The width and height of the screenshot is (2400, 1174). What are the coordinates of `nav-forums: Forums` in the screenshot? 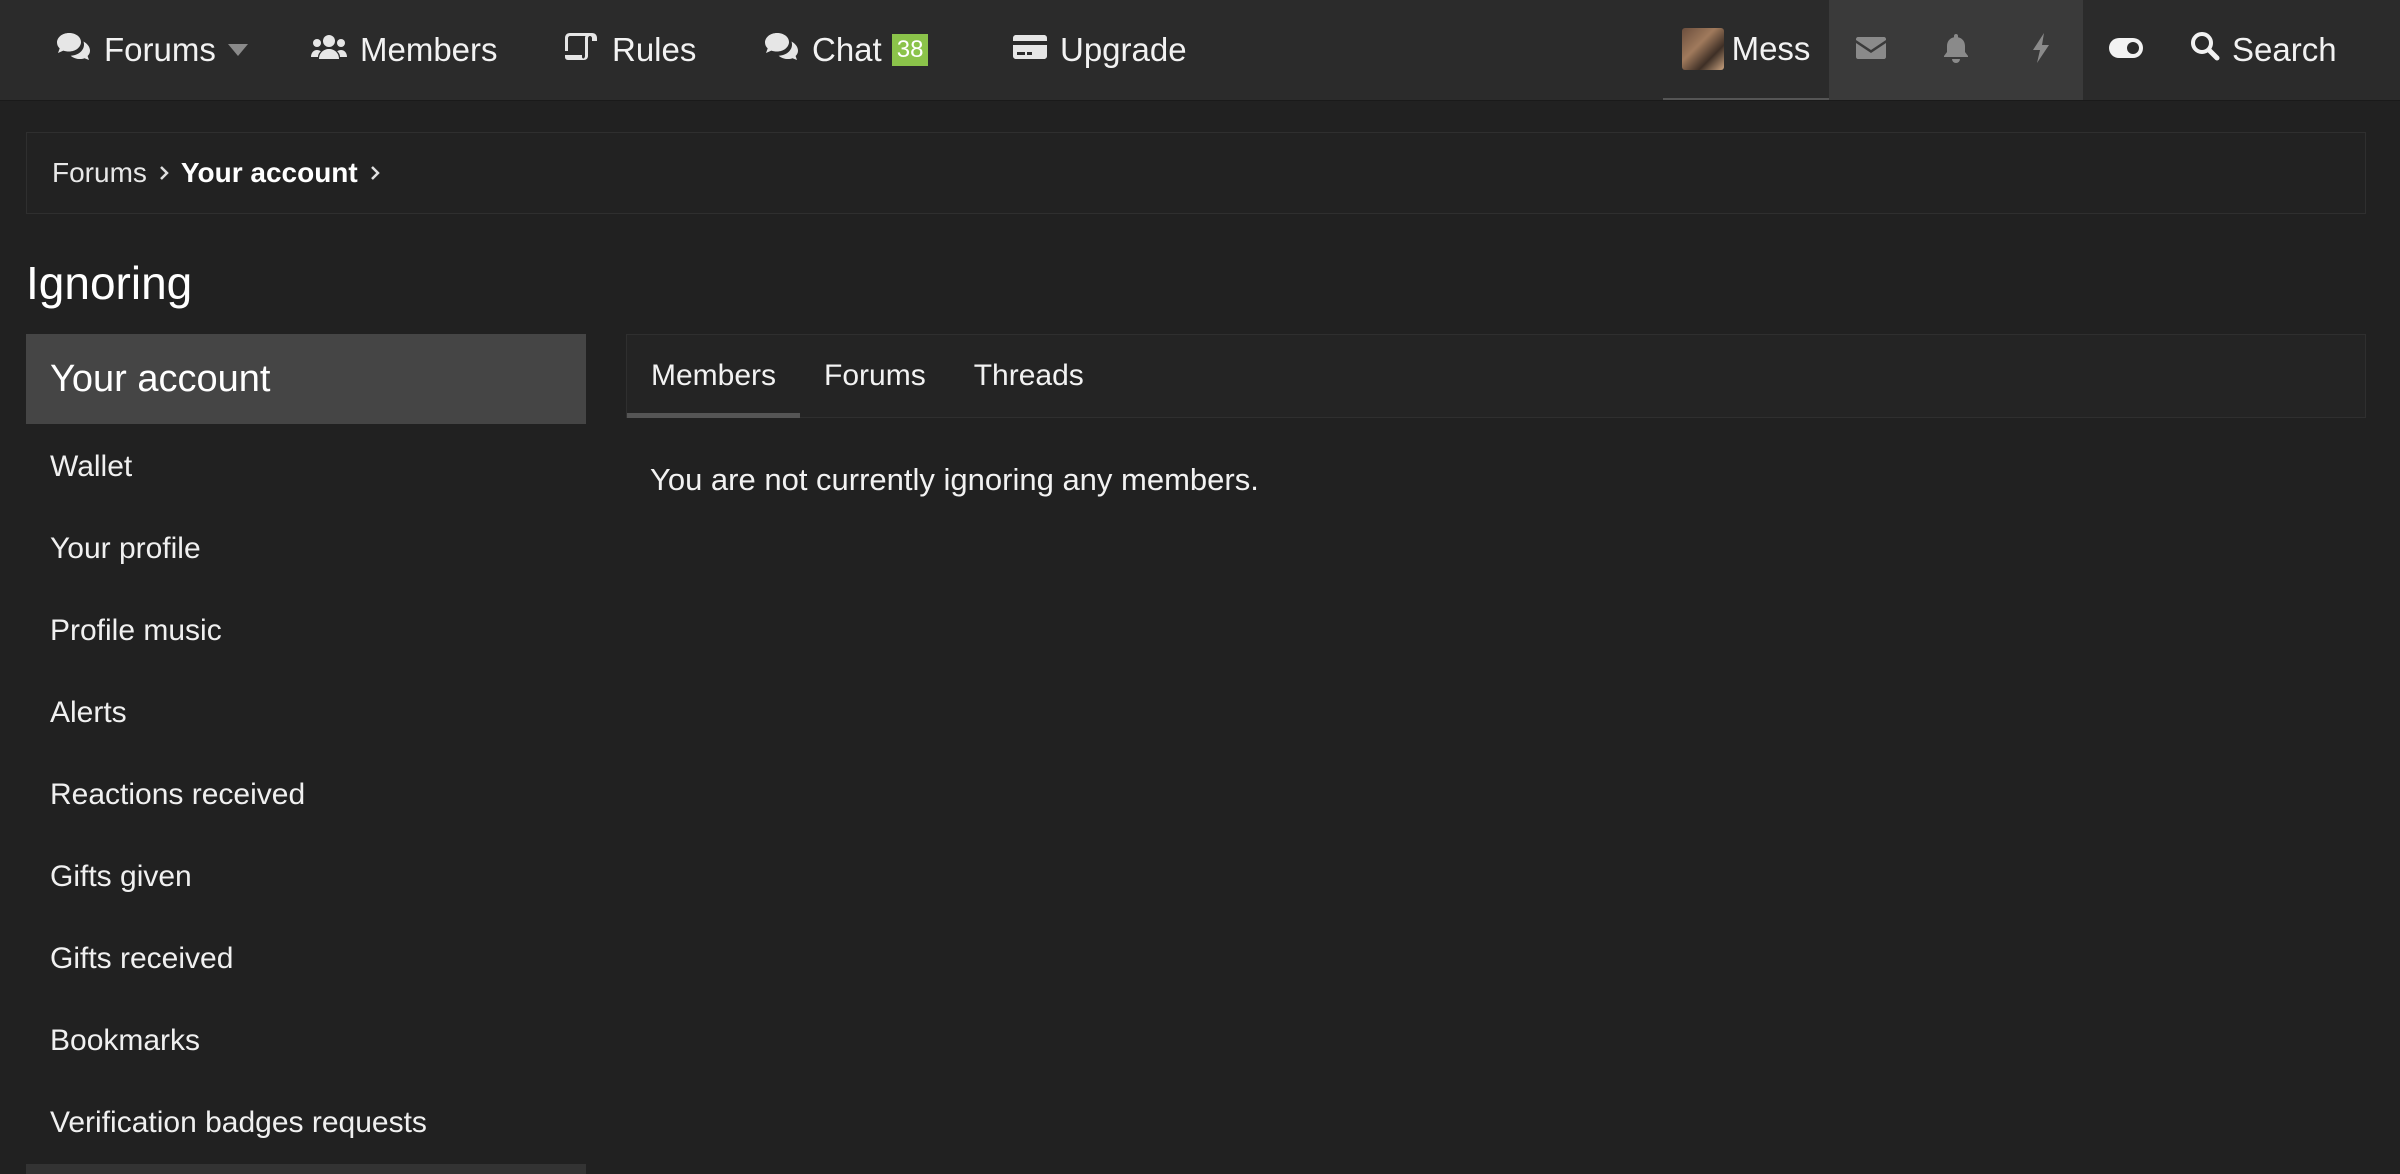 It's located at (136, 50).